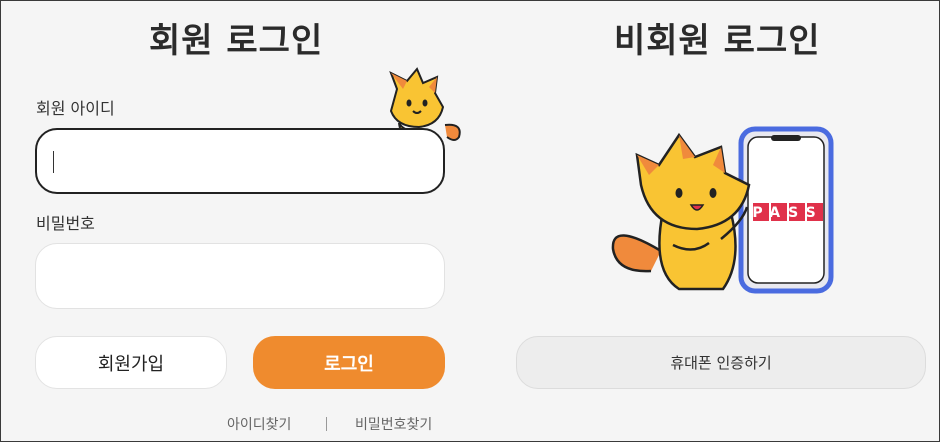  What do you see at coordinates (75, 108) in the screenshot?
I see `member-id-label: 회원 아이디` at bounding box center [75, 108].